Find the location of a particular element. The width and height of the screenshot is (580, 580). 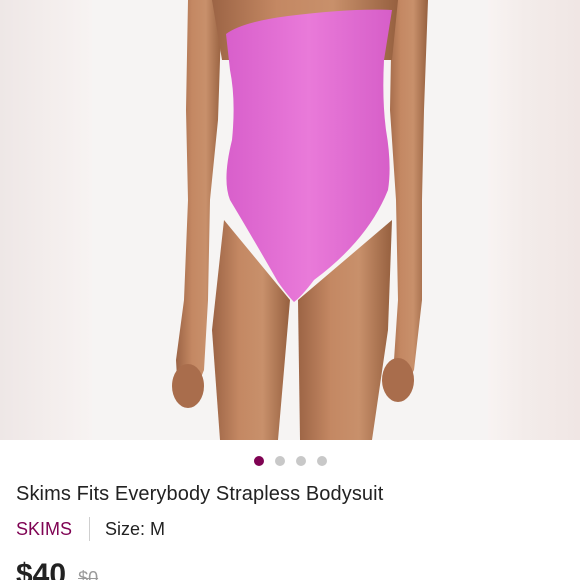

gallery-pagination is located at coordinates (290, 461).